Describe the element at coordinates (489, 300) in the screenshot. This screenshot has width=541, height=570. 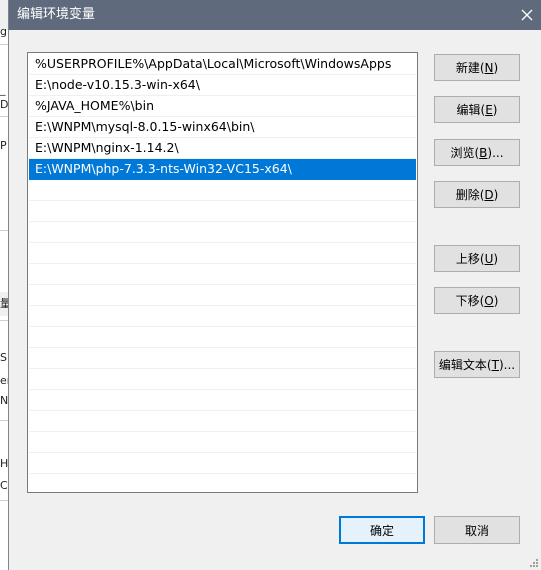
I see `move-down-button-accesskey: O` at that location.